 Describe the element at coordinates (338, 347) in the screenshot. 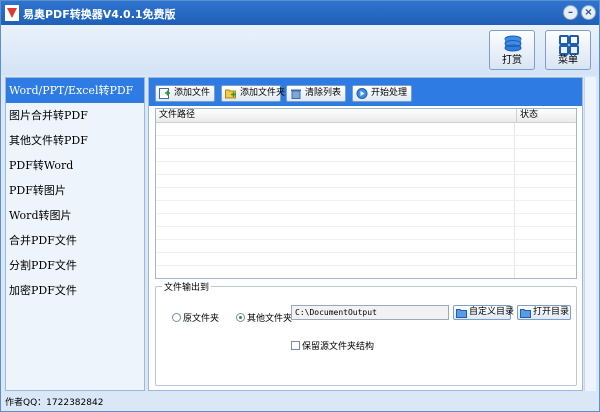

I see `keep-structure-label: 保留源文件夹结构` at that location.